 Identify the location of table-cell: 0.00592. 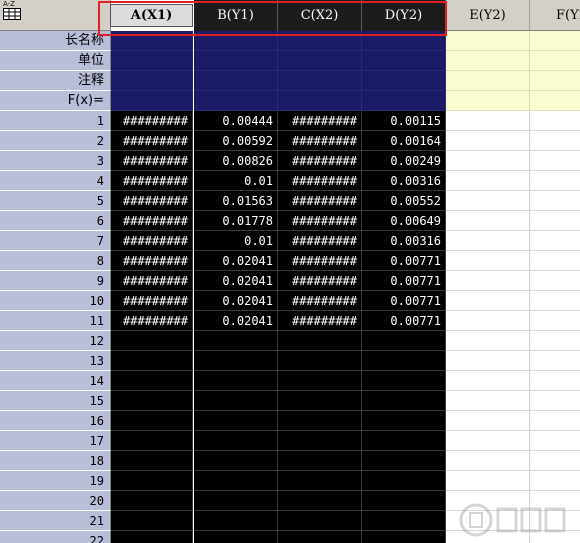
(236, 141).